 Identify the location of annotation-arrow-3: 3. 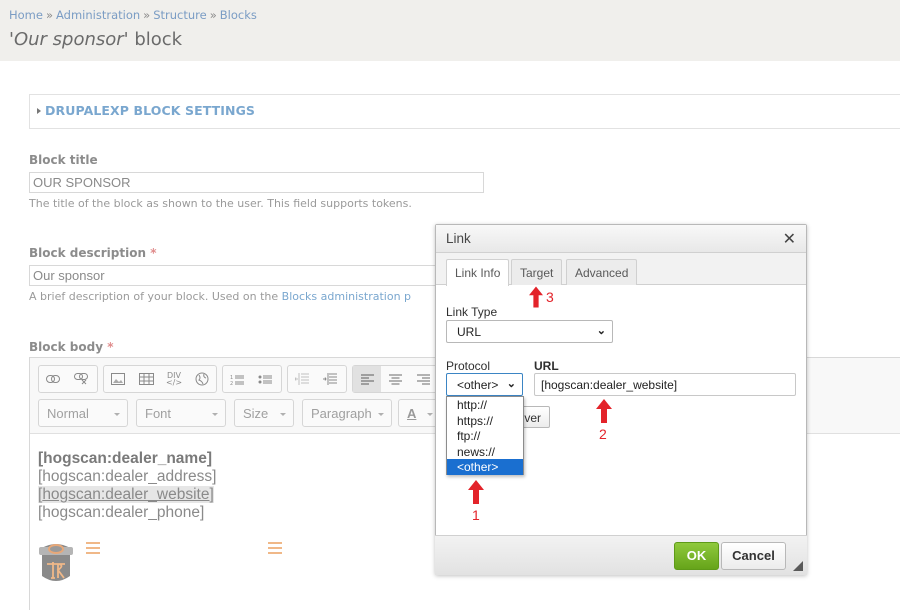
(541, 299).